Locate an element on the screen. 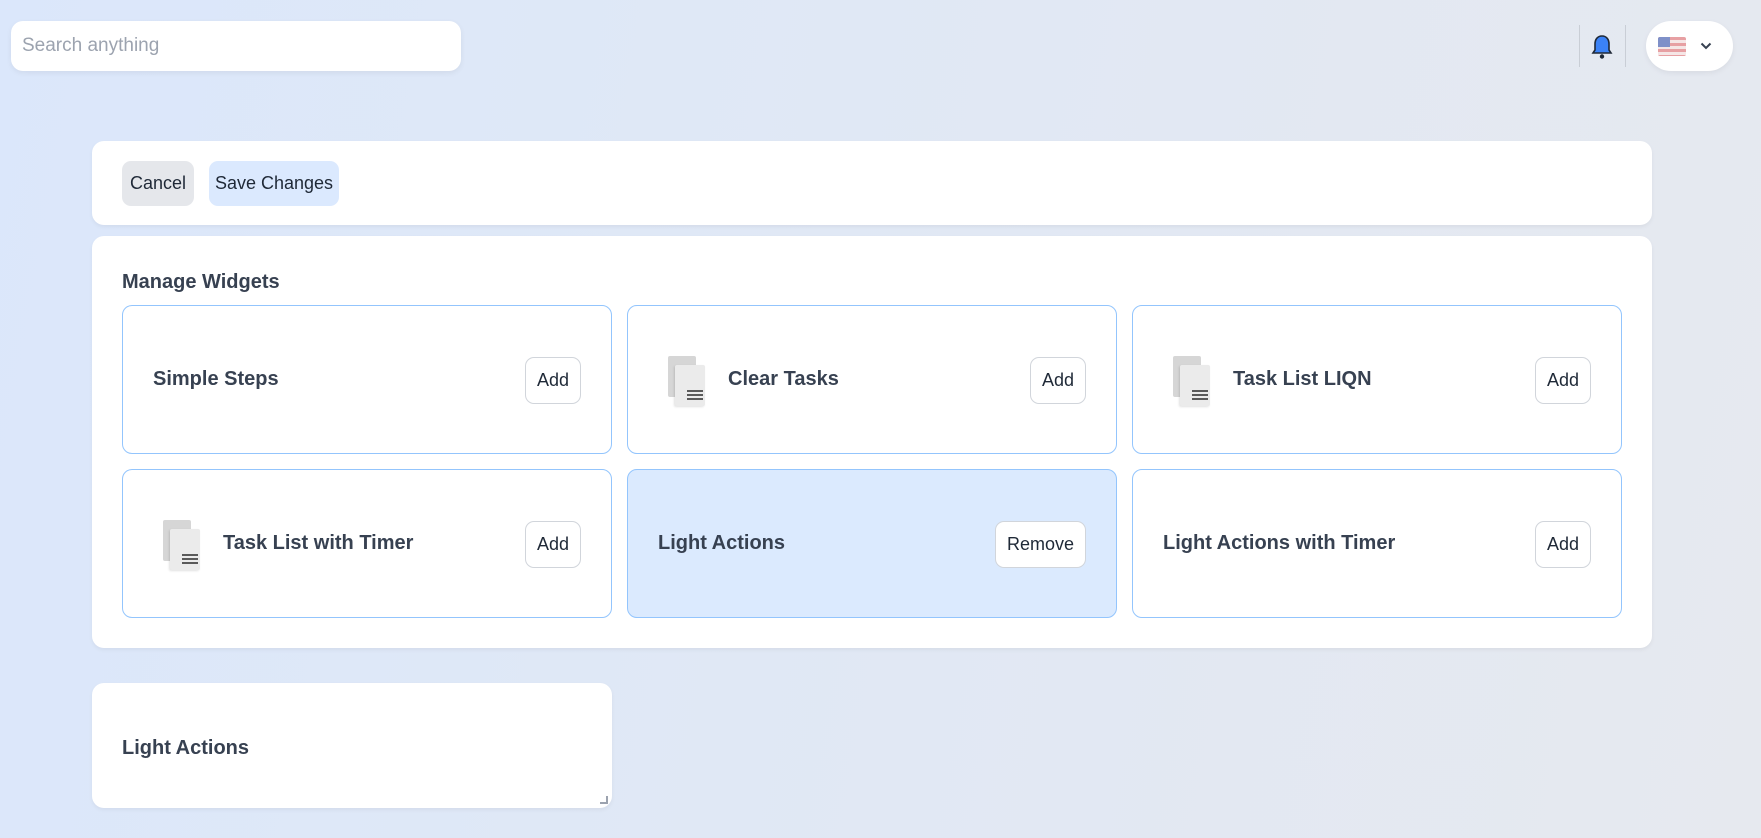  widget-title: Simple Steps is located at coordinates (216, 379).